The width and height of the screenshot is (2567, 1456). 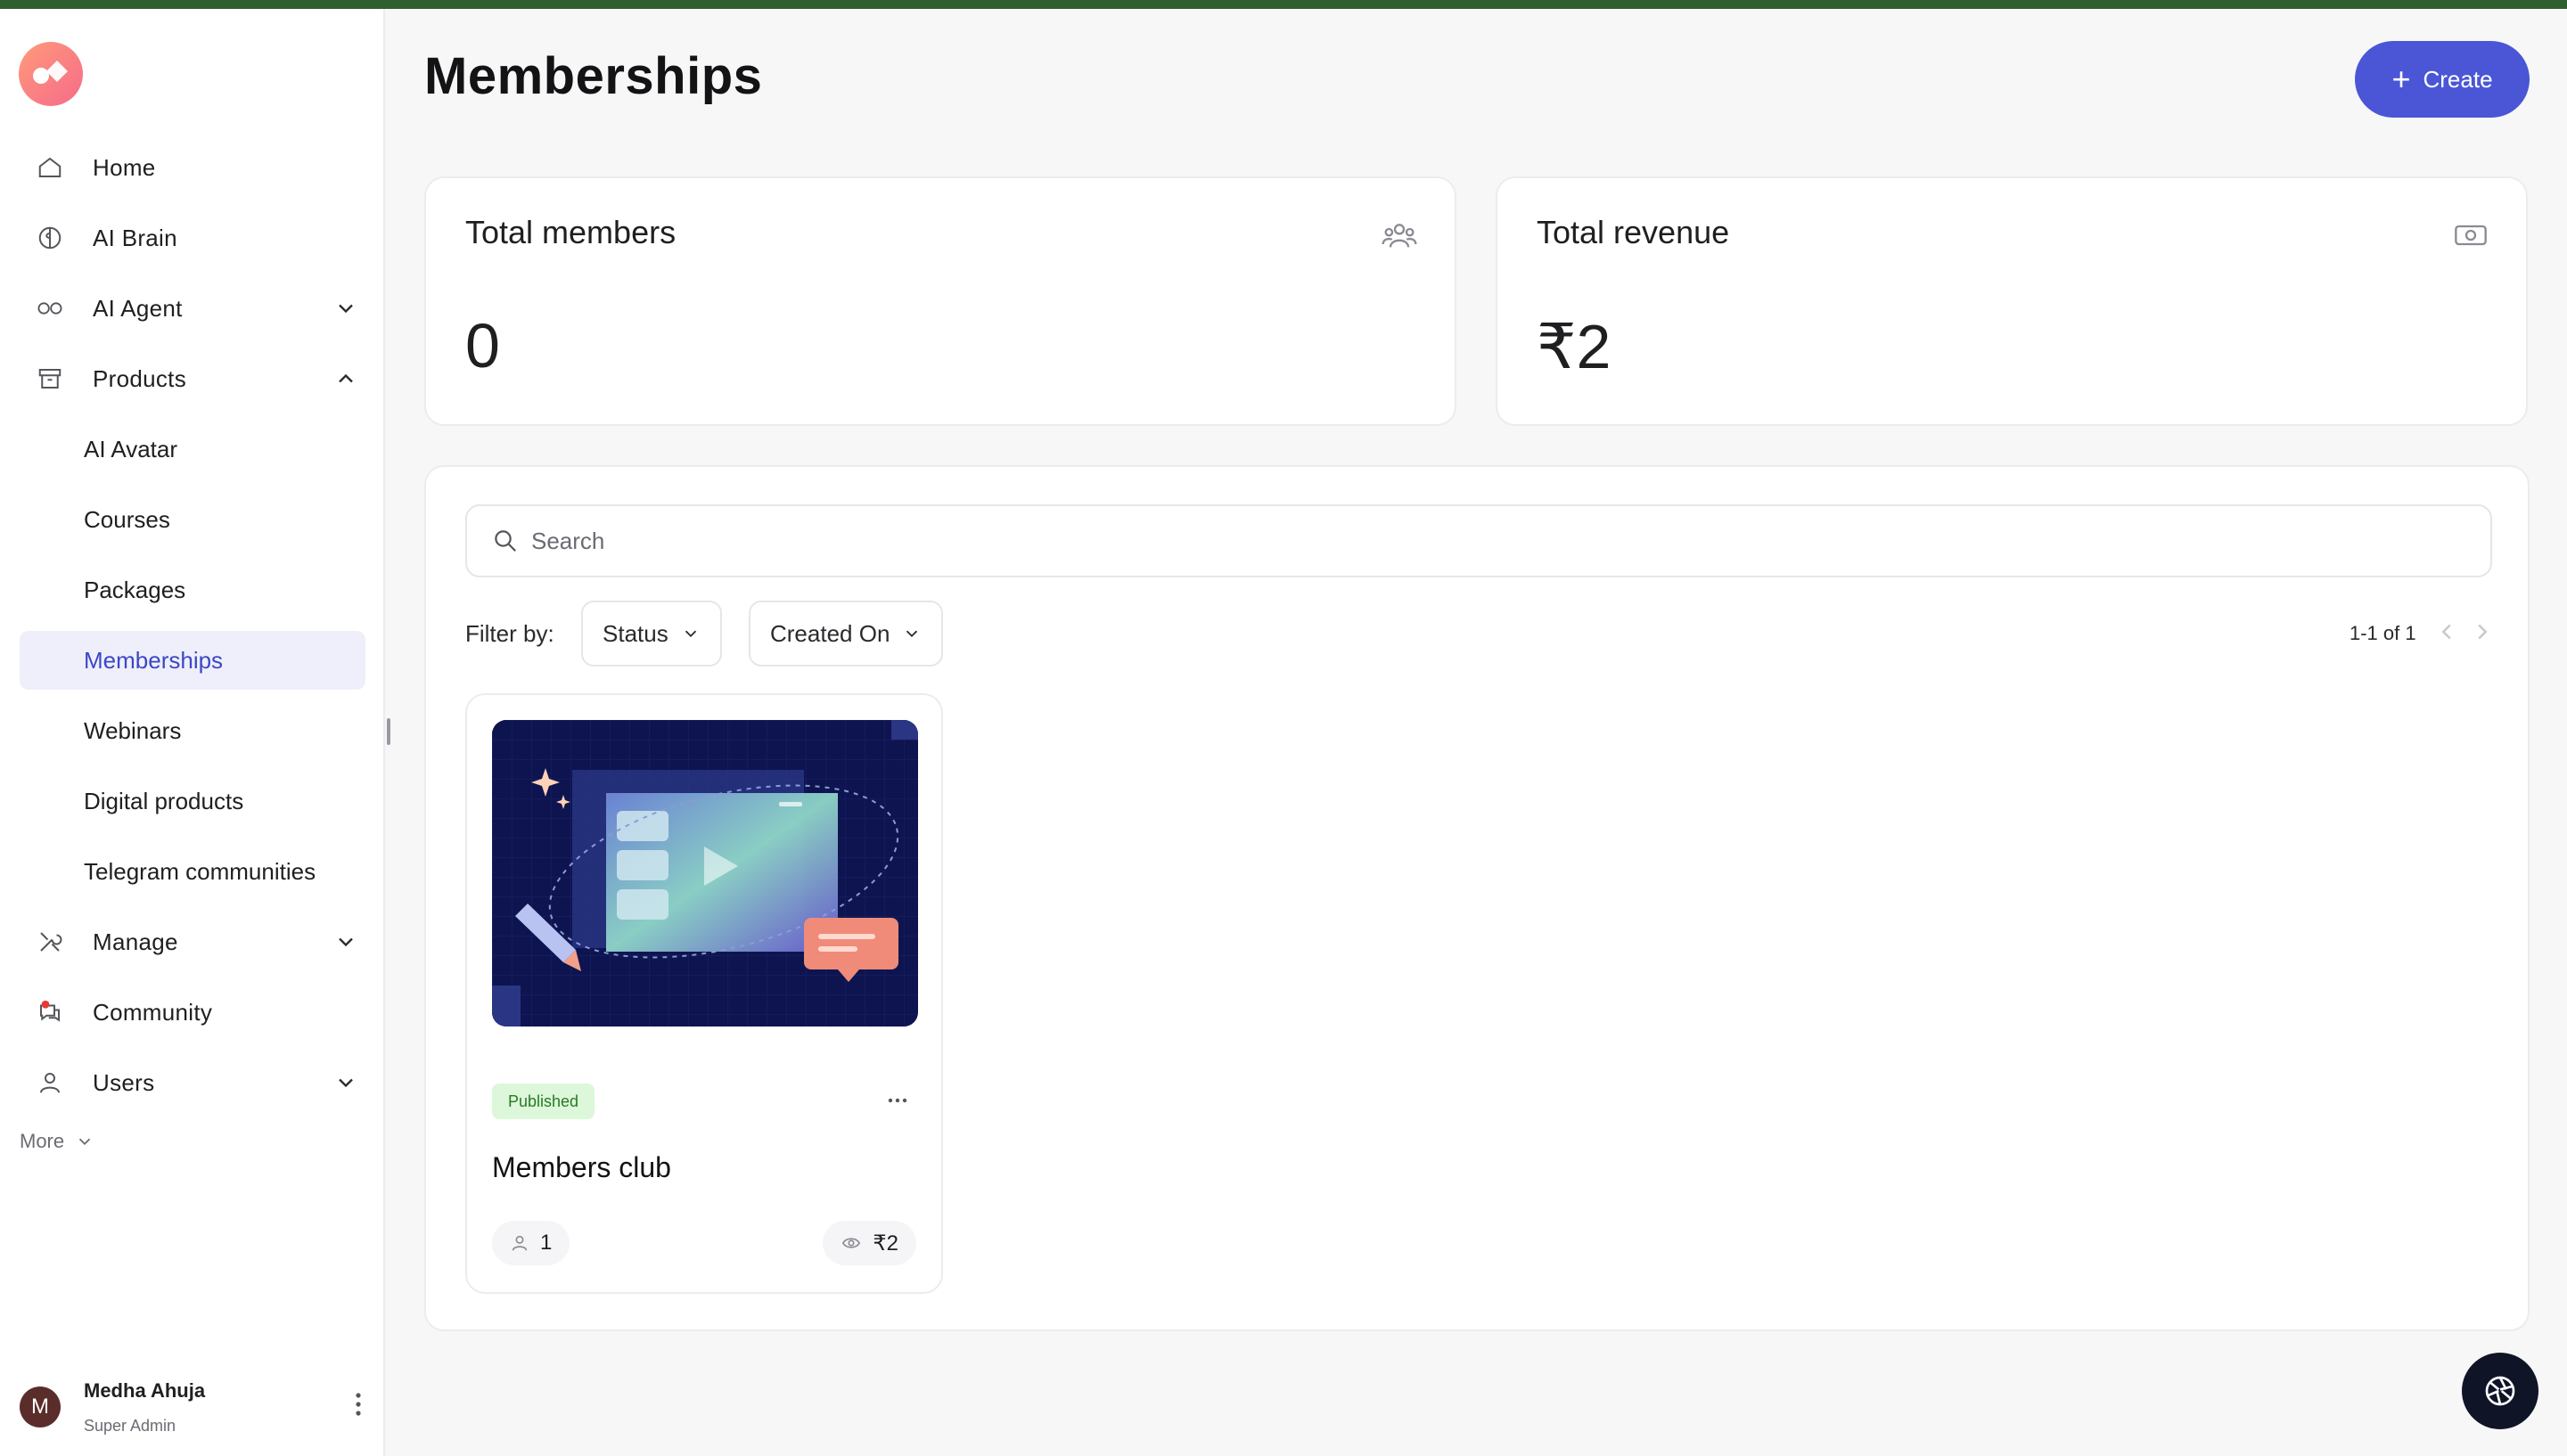 I want to click on sidebar-subitem-courses: Courses, so click(x=192, y=519).